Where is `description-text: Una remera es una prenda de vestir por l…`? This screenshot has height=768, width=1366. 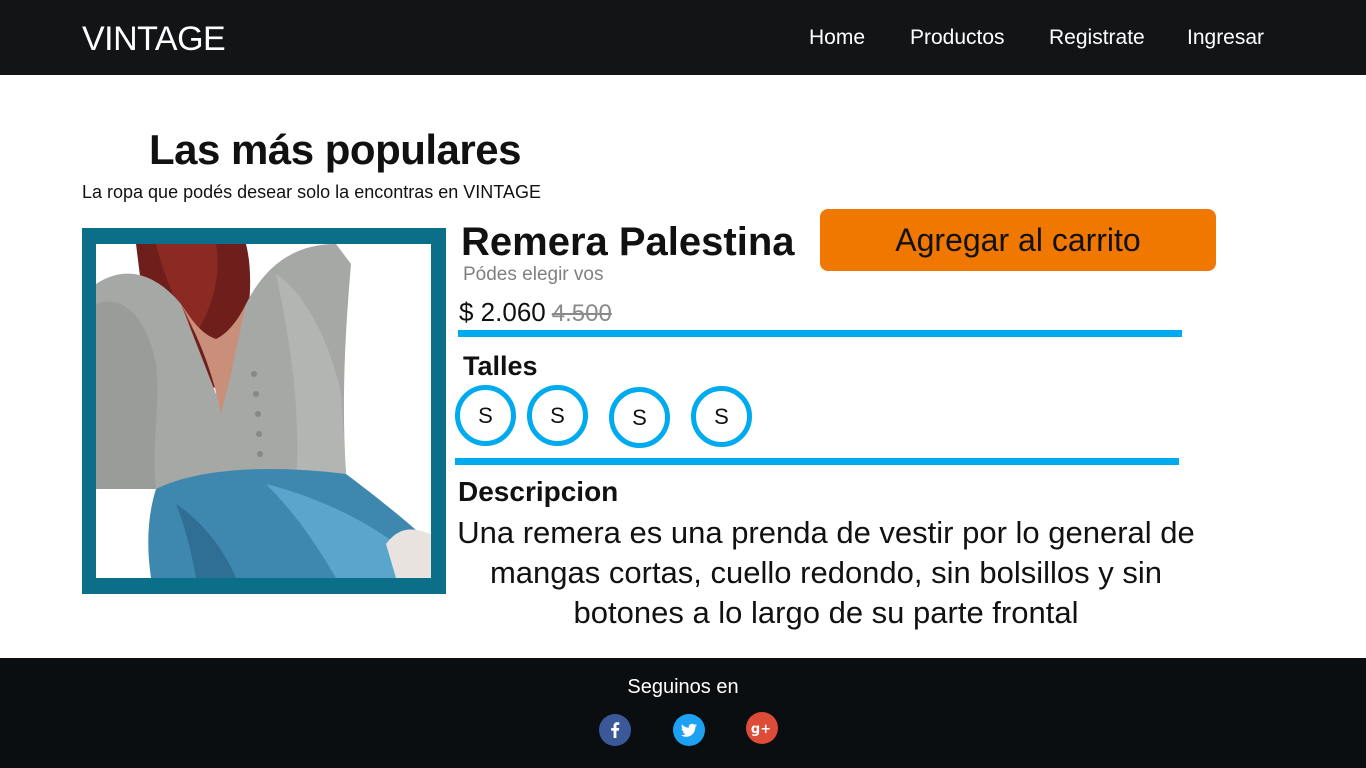
description-text: Una remera es una prenda de vestir por l… is located at coordinates (826, 572).